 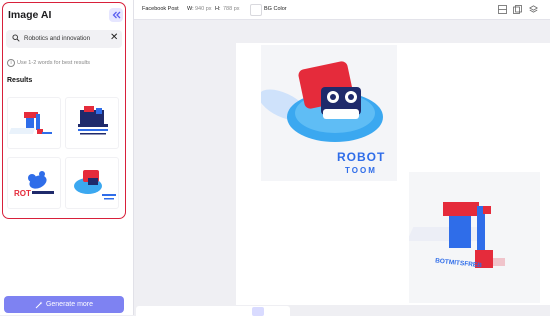 What do you see at coordinates (203, 9) in the screenshot?
I see `width-field: 940 px` at bounding box center [203, 9].